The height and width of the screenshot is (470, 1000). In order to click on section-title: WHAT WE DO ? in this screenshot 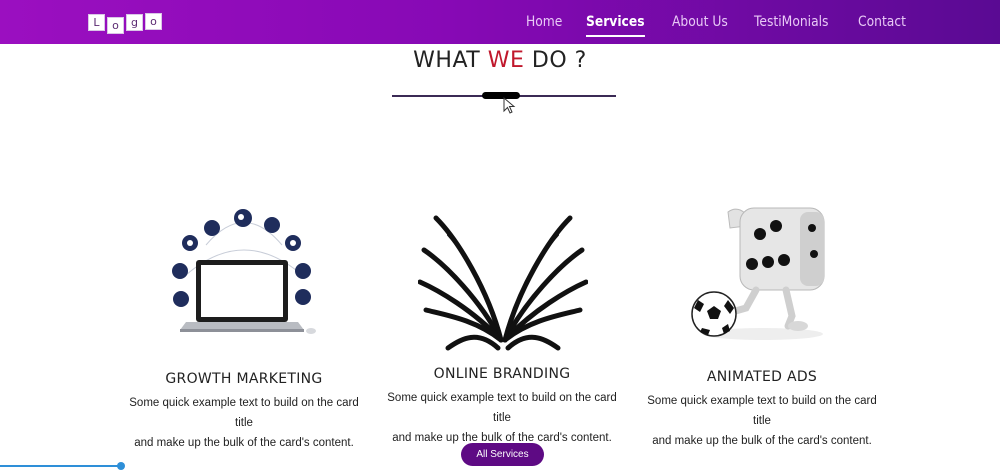, I will do `click(500, 60)`.